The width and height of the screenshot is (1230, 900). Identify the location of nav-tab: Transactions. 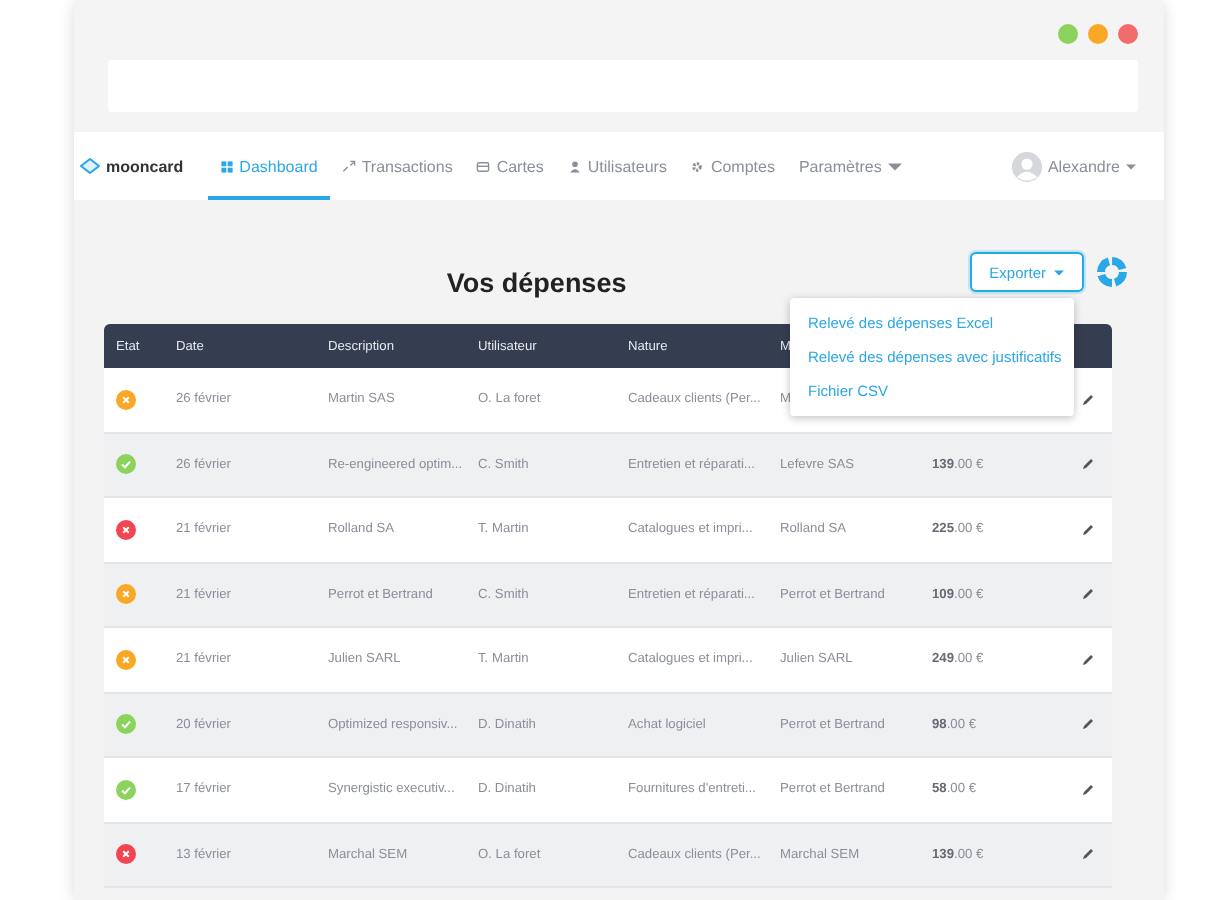
(397, 166).